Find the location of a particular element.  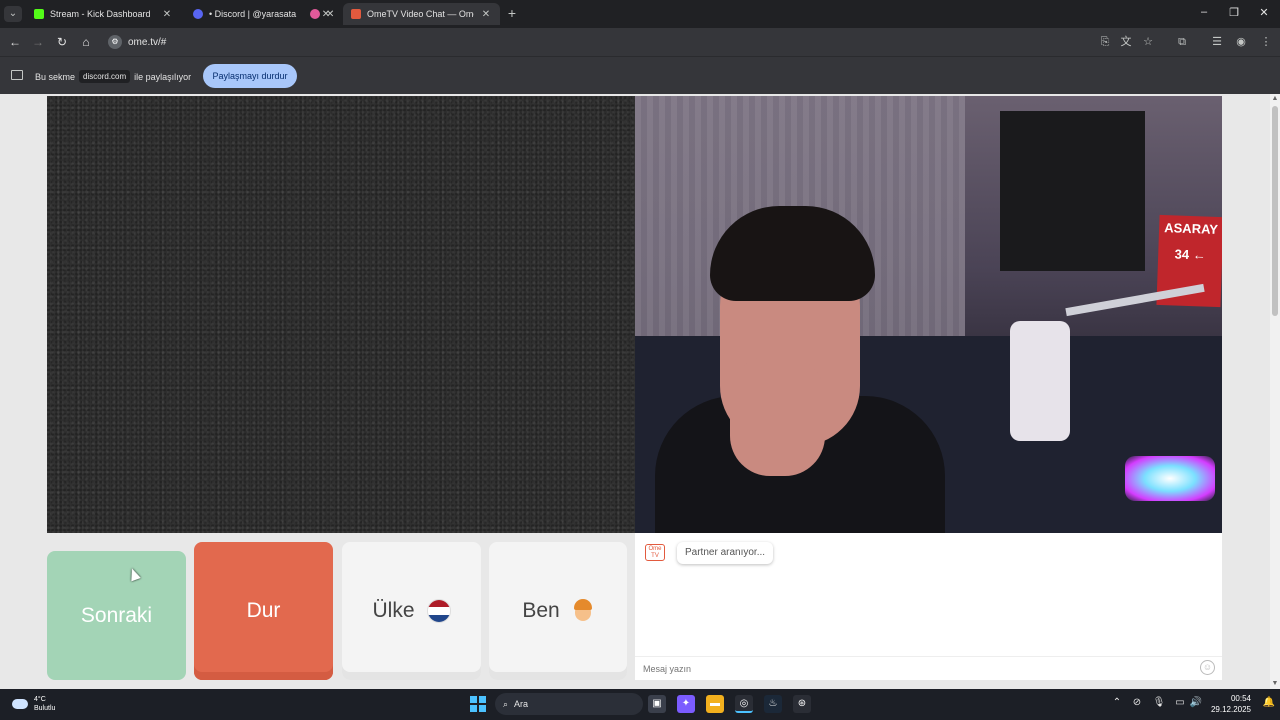

screen-share-icon is located at coordinates (17, 75).